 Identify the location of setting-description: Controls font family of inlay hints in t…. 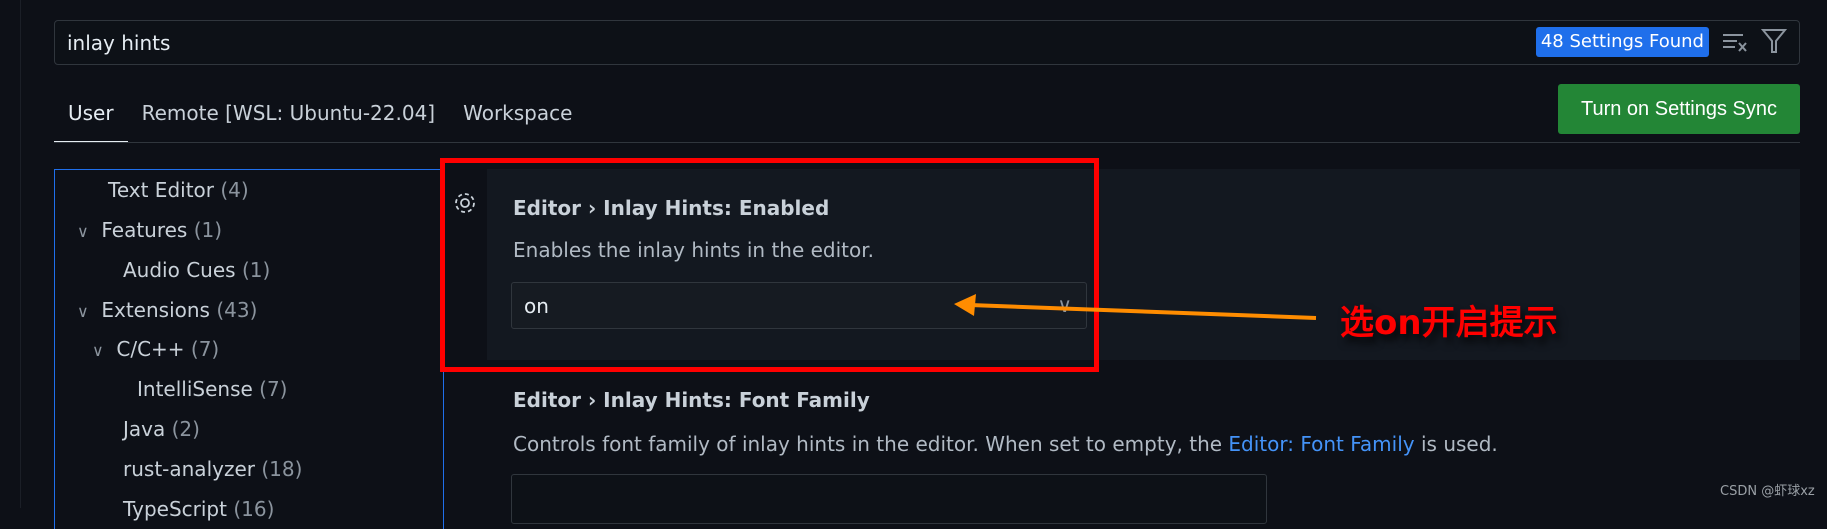
(1005, 444).